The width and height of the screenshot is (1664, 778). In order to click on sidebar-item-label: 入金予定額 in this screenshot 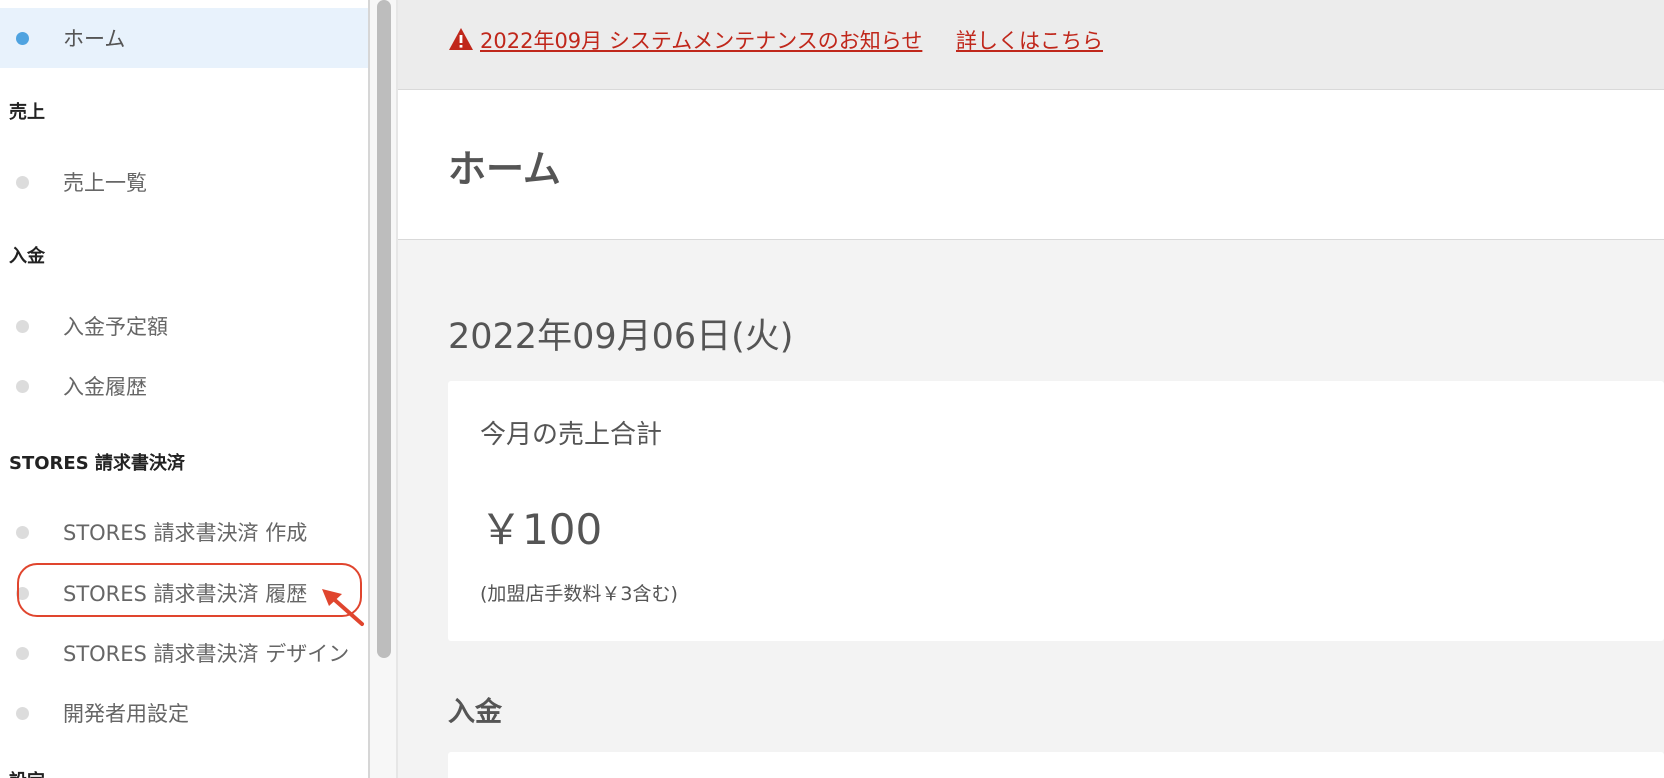, I will do `click(115, 327)`.